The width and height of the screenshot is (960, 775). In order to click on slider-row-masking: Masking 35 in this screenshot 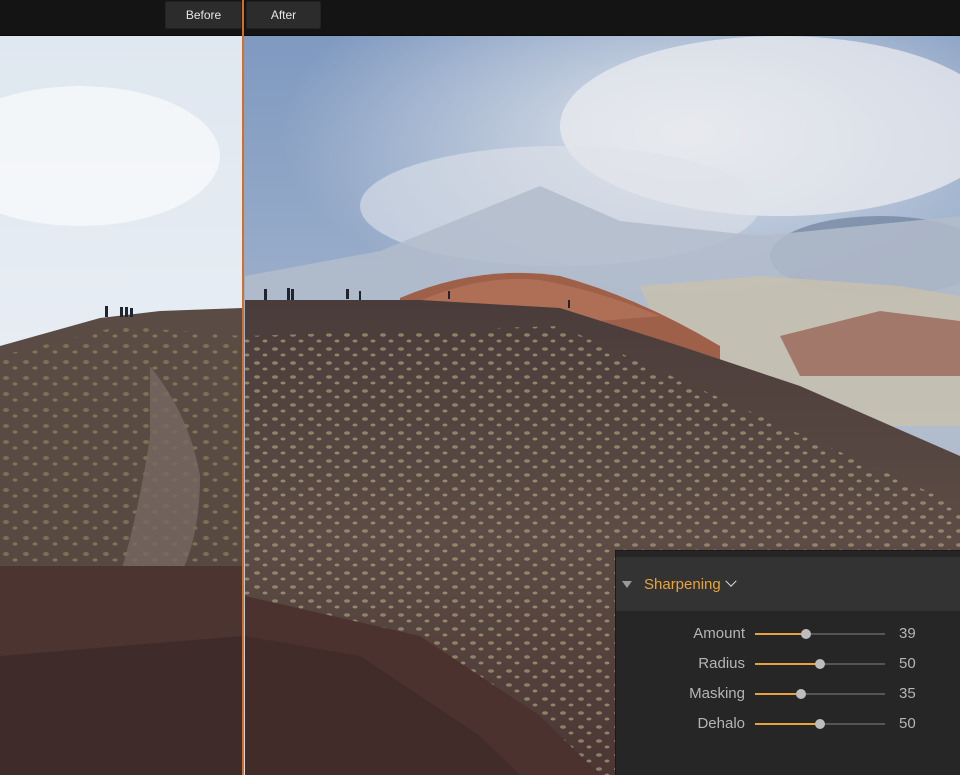, I will do `click(788, 694)`.